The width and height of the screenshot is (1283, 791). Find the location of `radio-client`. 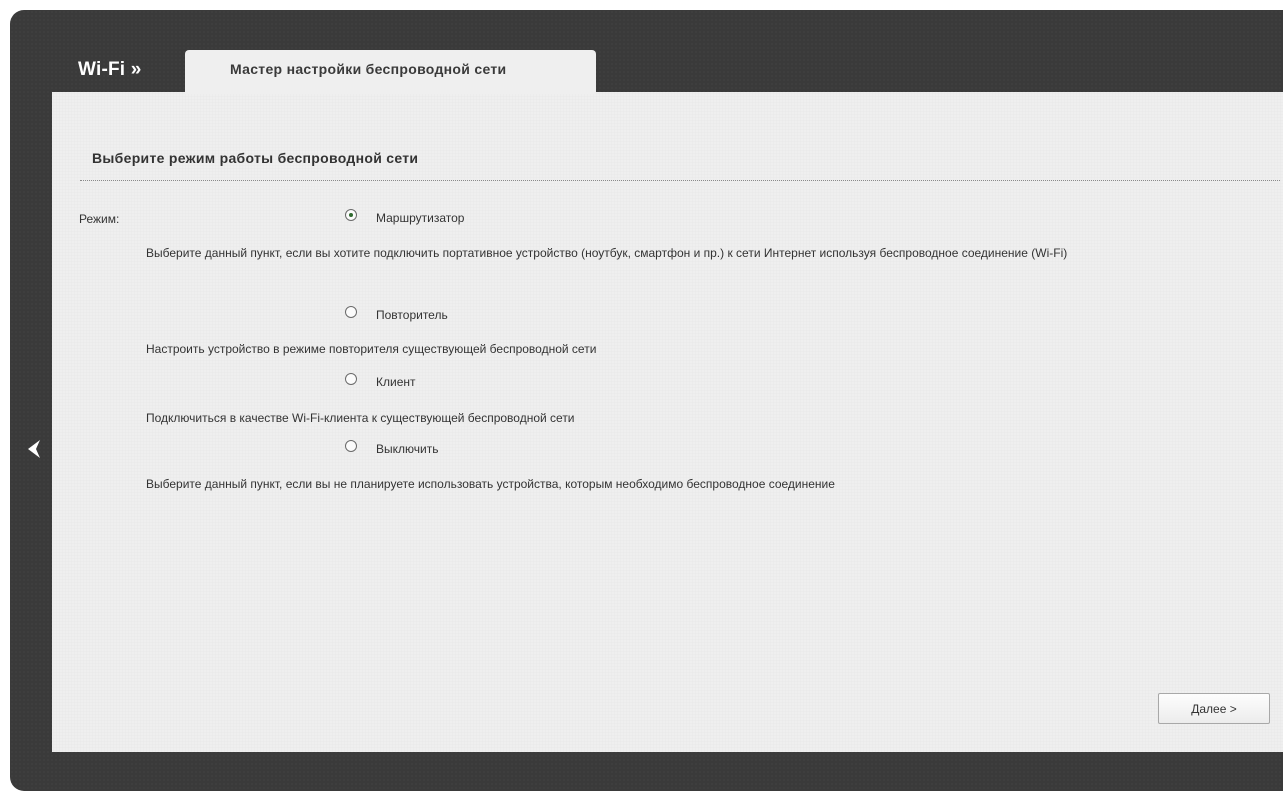

radio-client is located at coordinates (351, 379).